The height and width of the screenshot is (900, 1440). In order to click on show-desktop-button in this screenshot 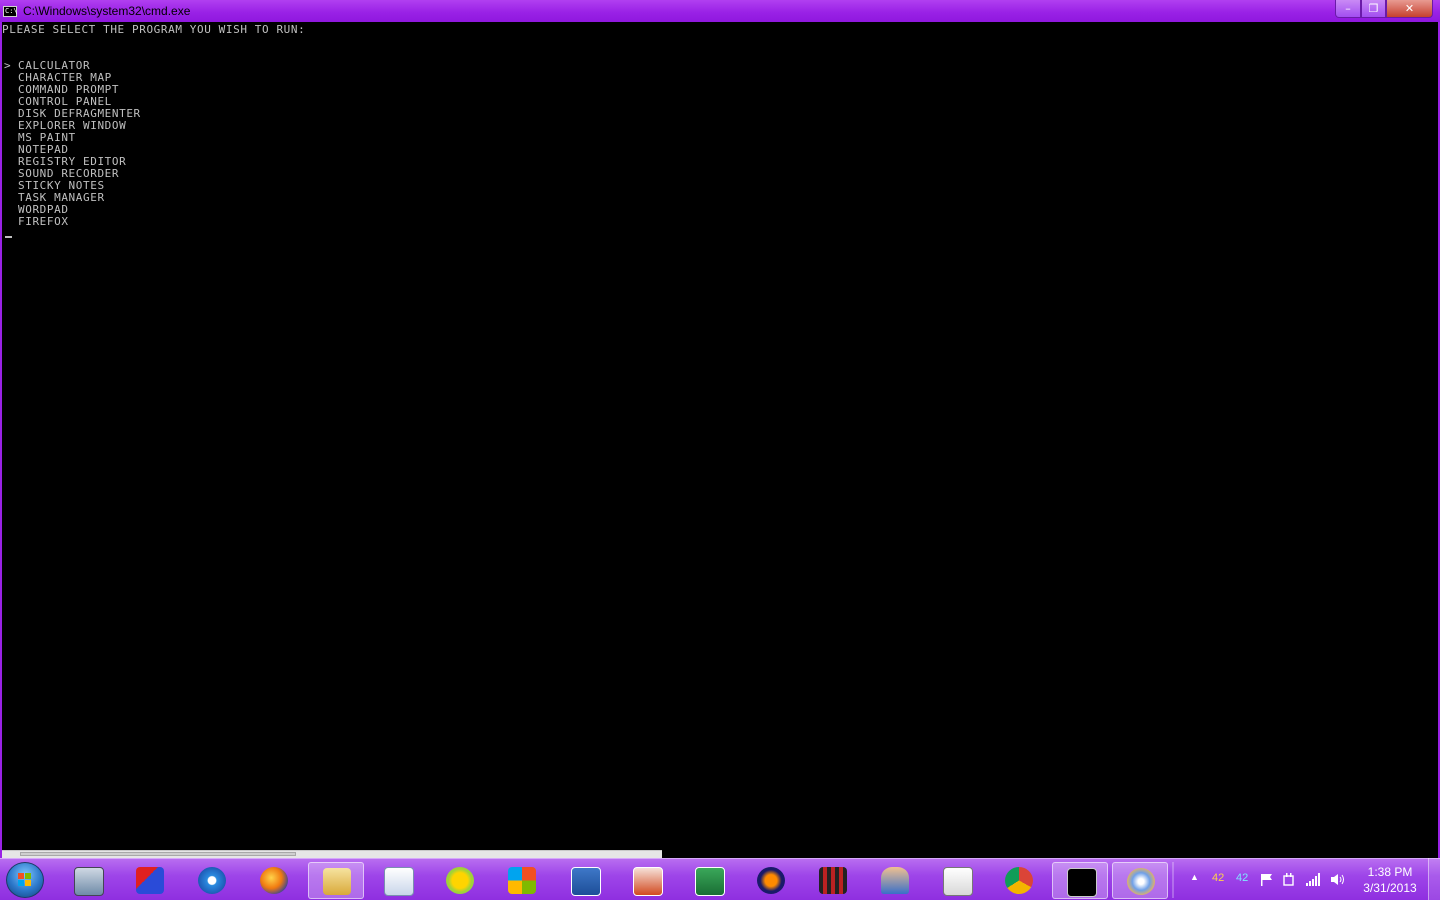, I will do `click(1434, 879)`.